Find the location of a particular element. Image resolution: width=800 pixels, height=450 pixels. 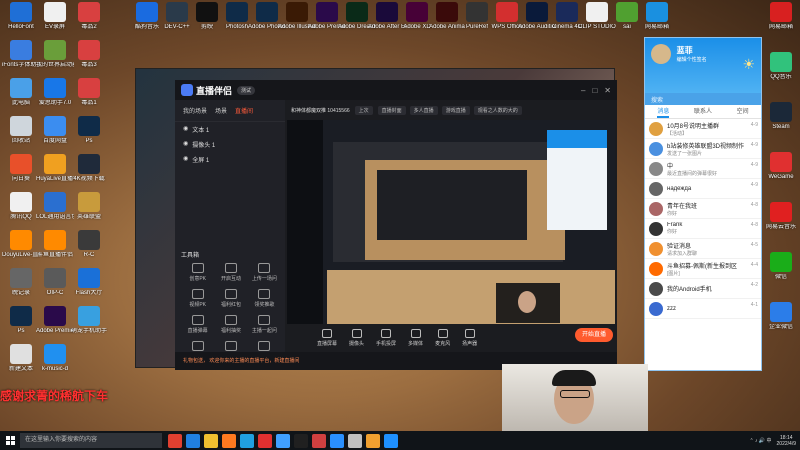

control-button: 扬声器 is located at coordinates (469, 338).